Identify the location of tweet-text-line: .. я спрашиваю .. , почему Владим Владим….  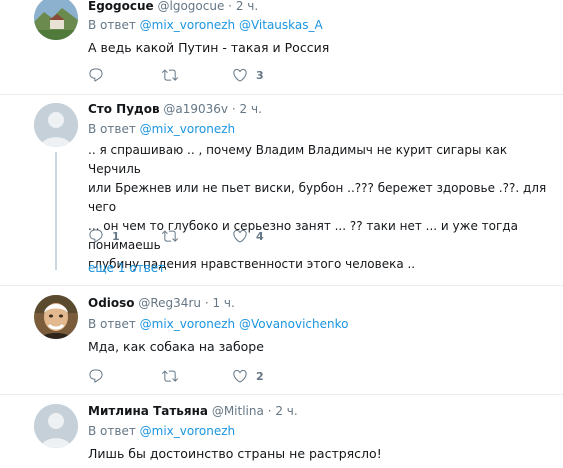
(298, 159).